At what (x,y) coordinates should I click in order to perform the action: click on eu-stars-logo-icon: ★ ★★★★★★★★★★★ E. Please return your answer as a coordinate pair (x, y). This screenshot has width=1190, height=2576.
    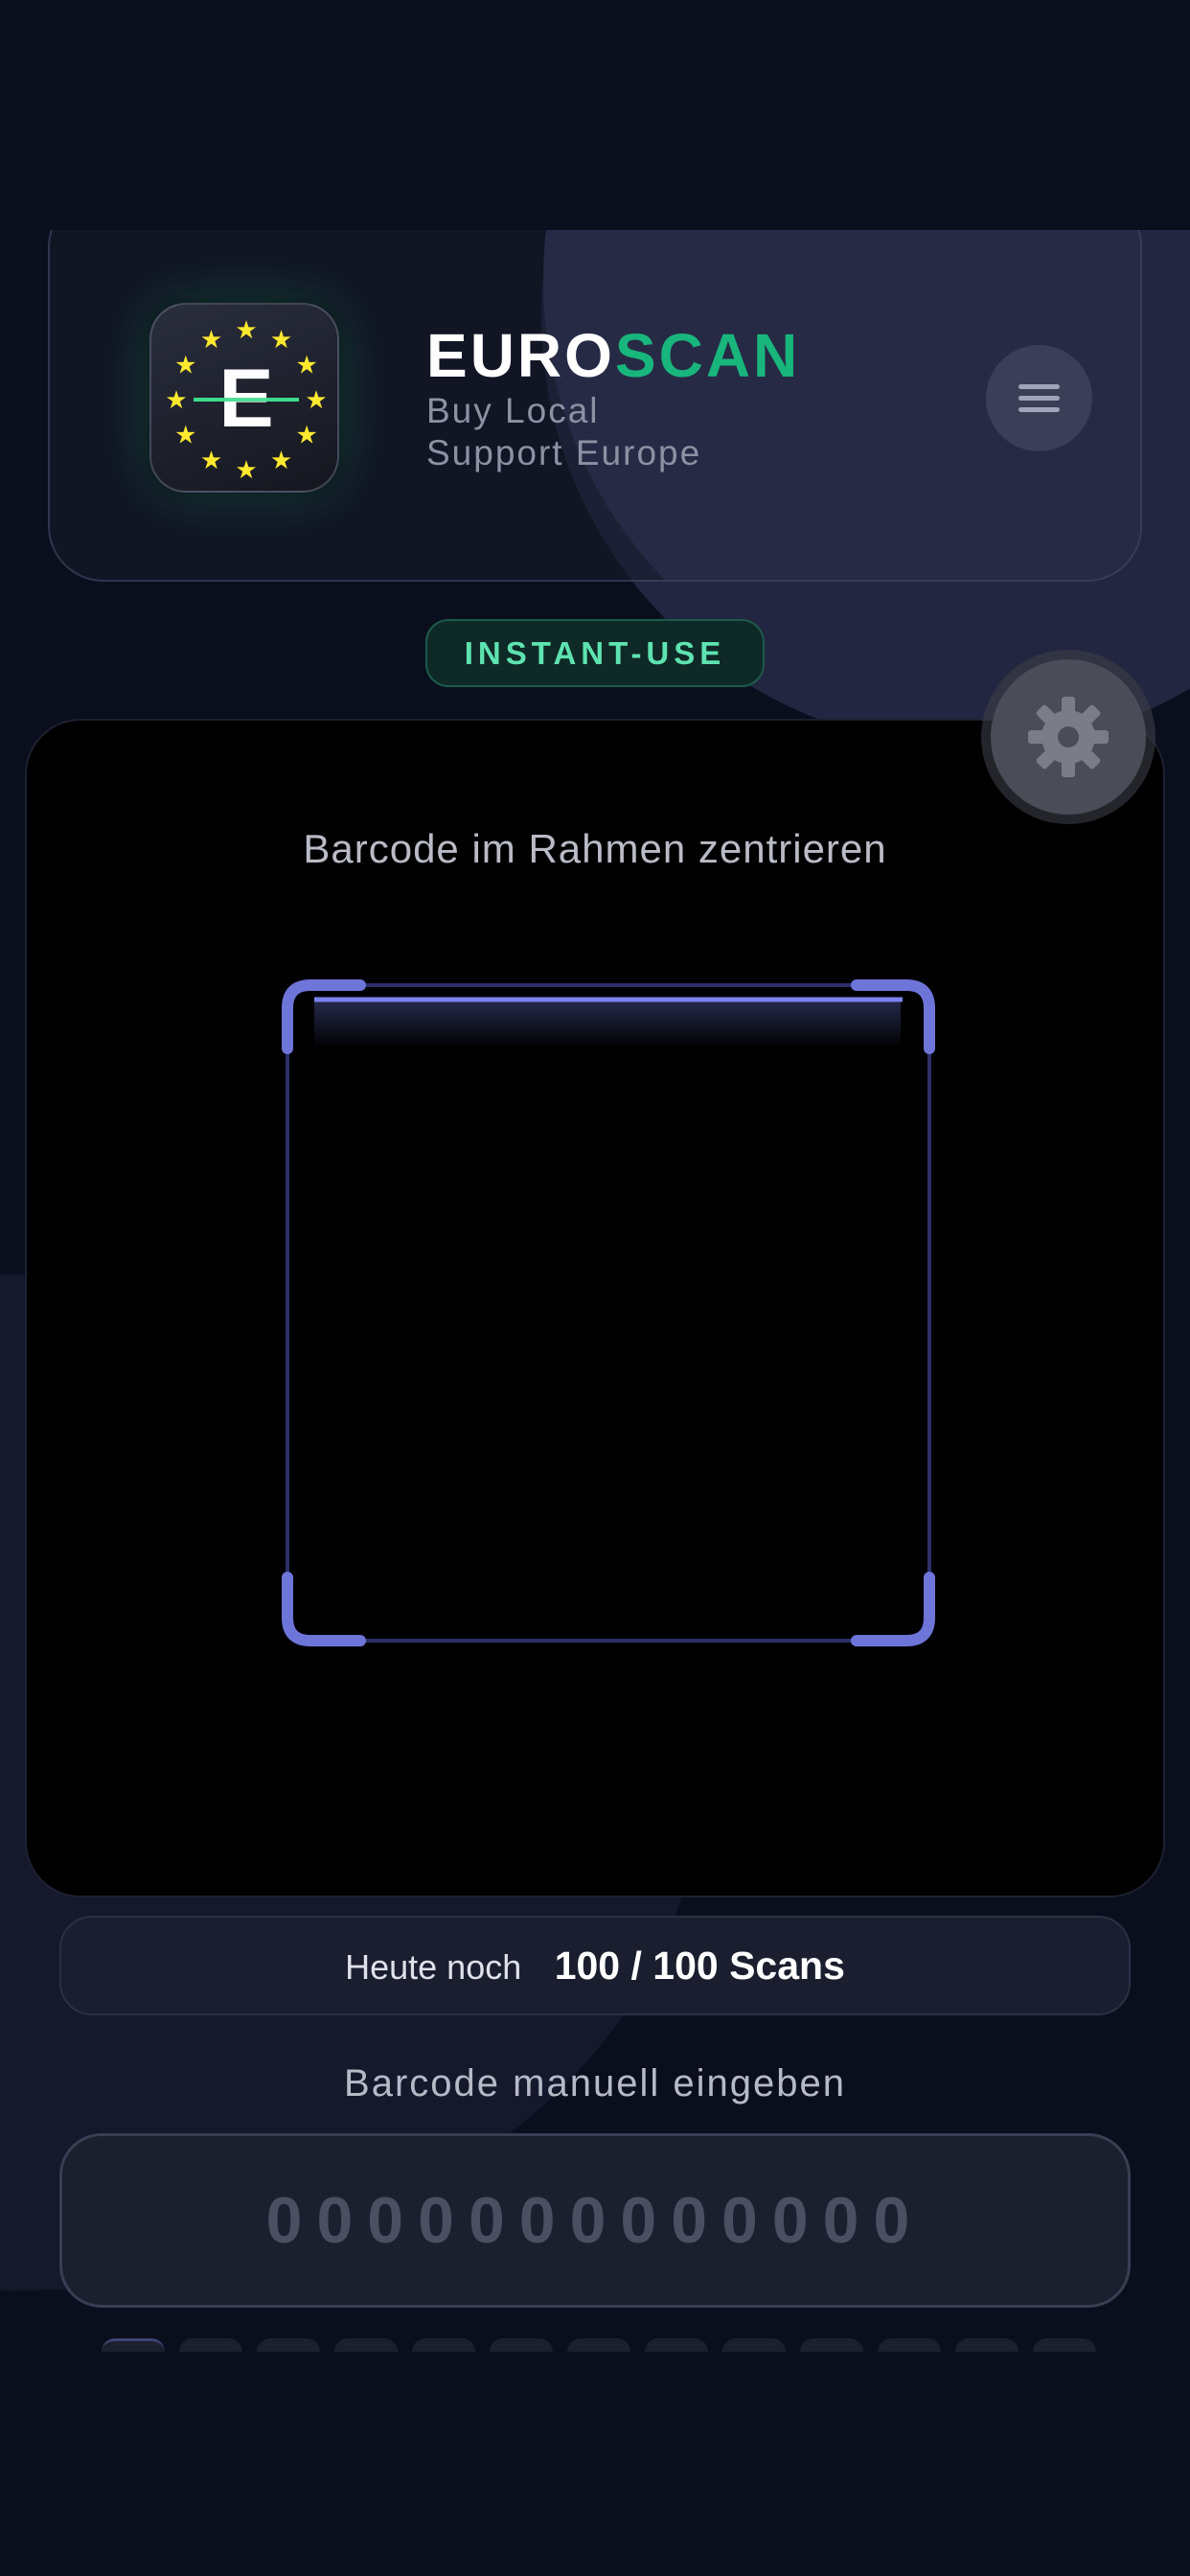
    Looking at the image, I should click on (246, 400).